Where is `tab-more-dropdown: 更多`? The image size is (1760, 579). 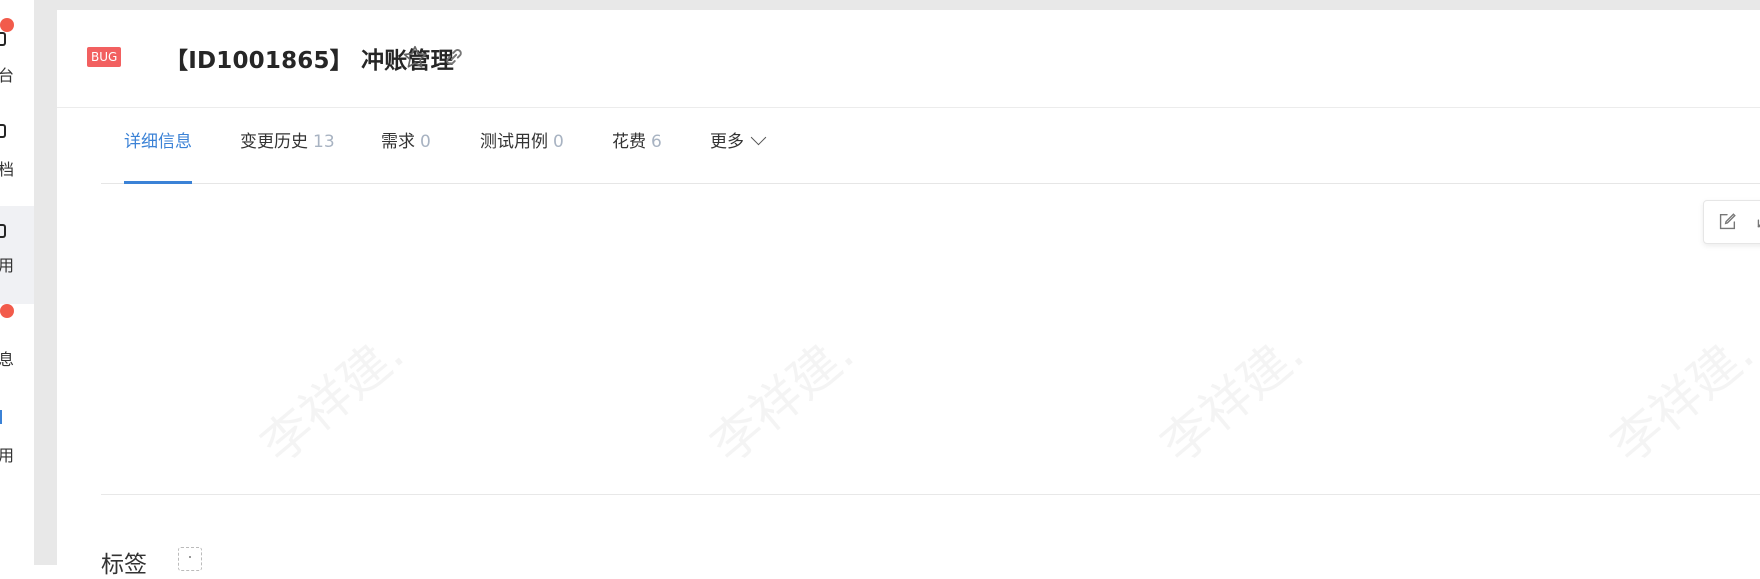 tab-more-dropdown: 更多 is located at coordinates (738, 145).